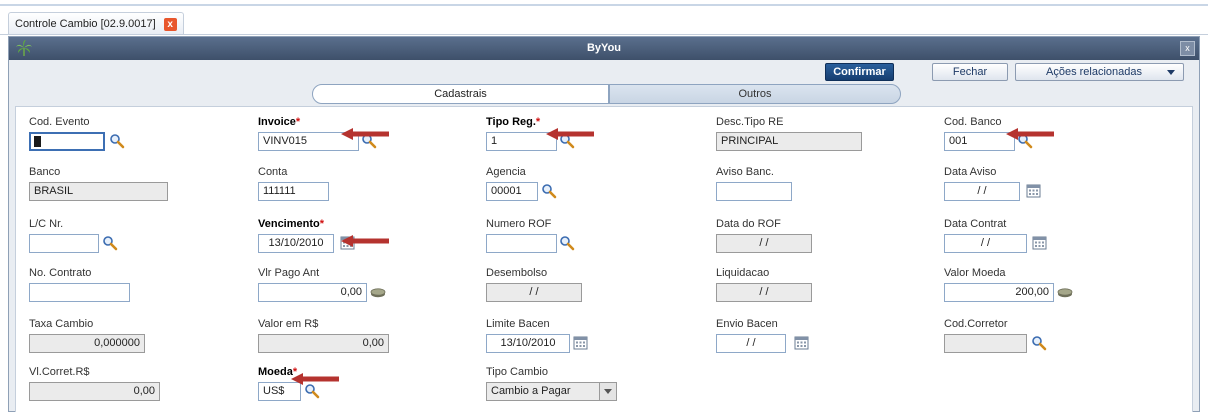 The image size is (1208, 412). What do you see at coordinates (275, 372) in the screenshot?
I see `moeda-label-text: Moeda` at bounding box center [275, 372].